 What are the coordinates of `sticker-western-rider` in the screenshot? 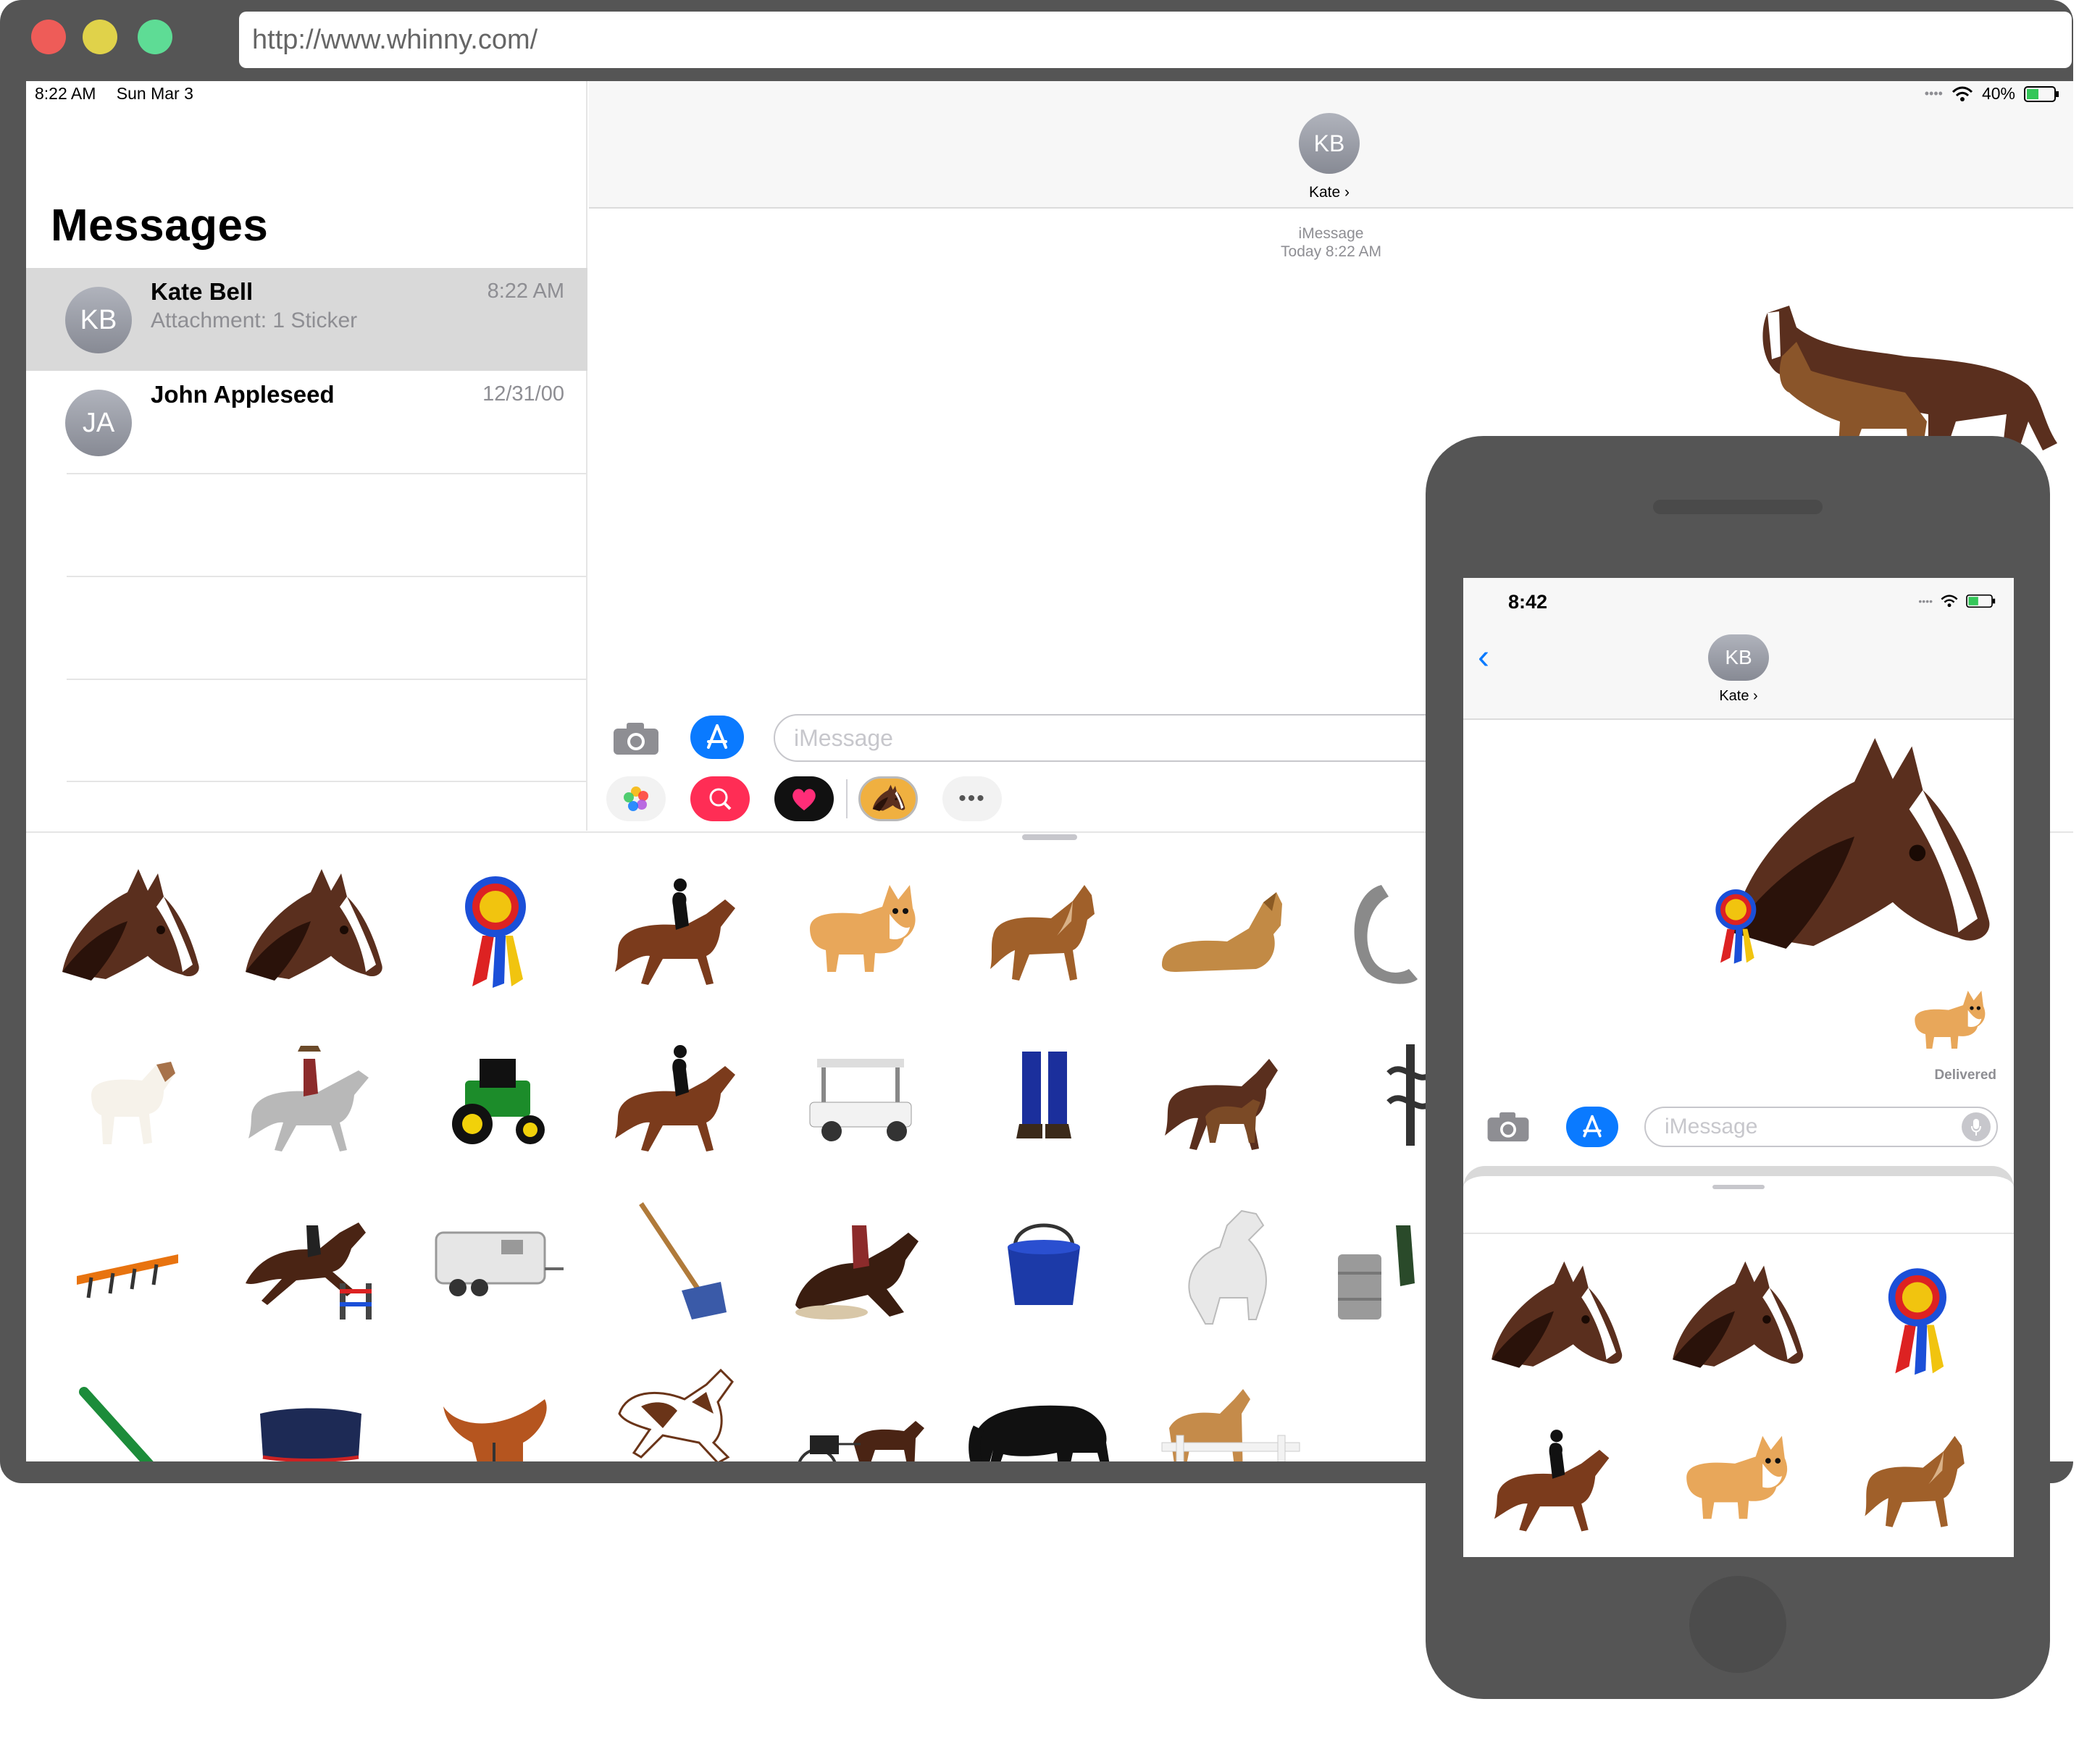 It's located at (310, 1095).